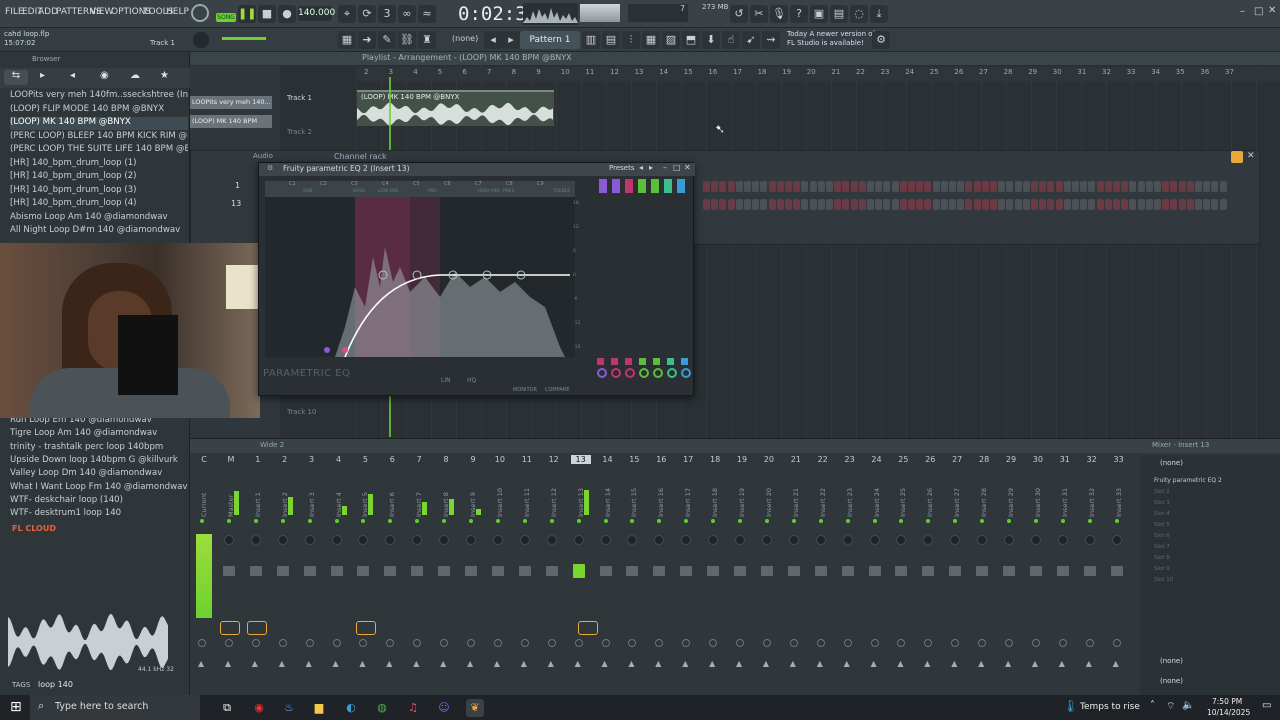  What do you see at coordinates (299, 98) in the screenshot?
I see `track-1-label: Track 1` at bounding box center [299, 98].